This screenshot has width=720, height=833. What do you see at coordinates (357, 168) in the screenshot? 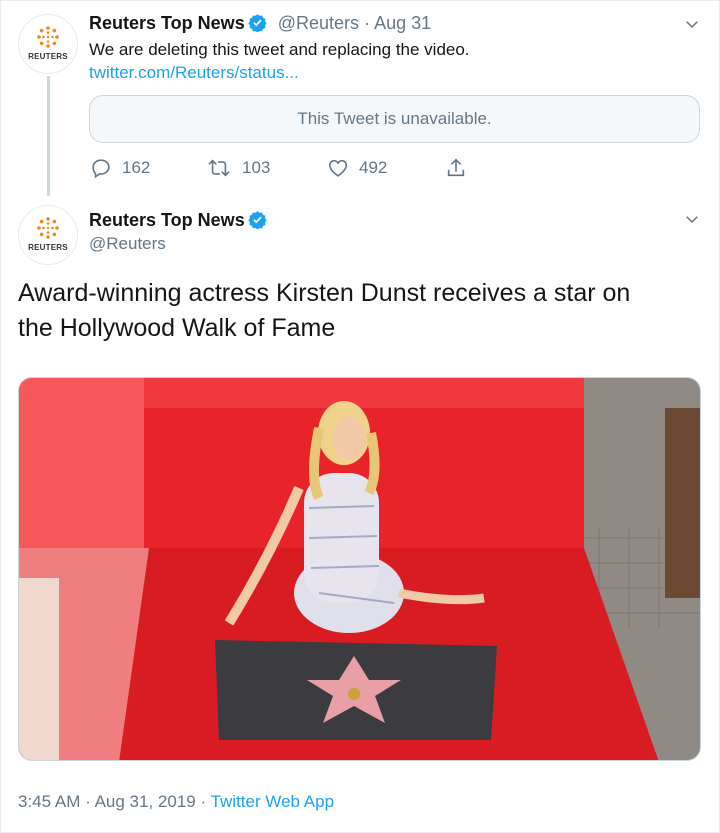
I see `like-button: 492` at bounding box center [357, 168].